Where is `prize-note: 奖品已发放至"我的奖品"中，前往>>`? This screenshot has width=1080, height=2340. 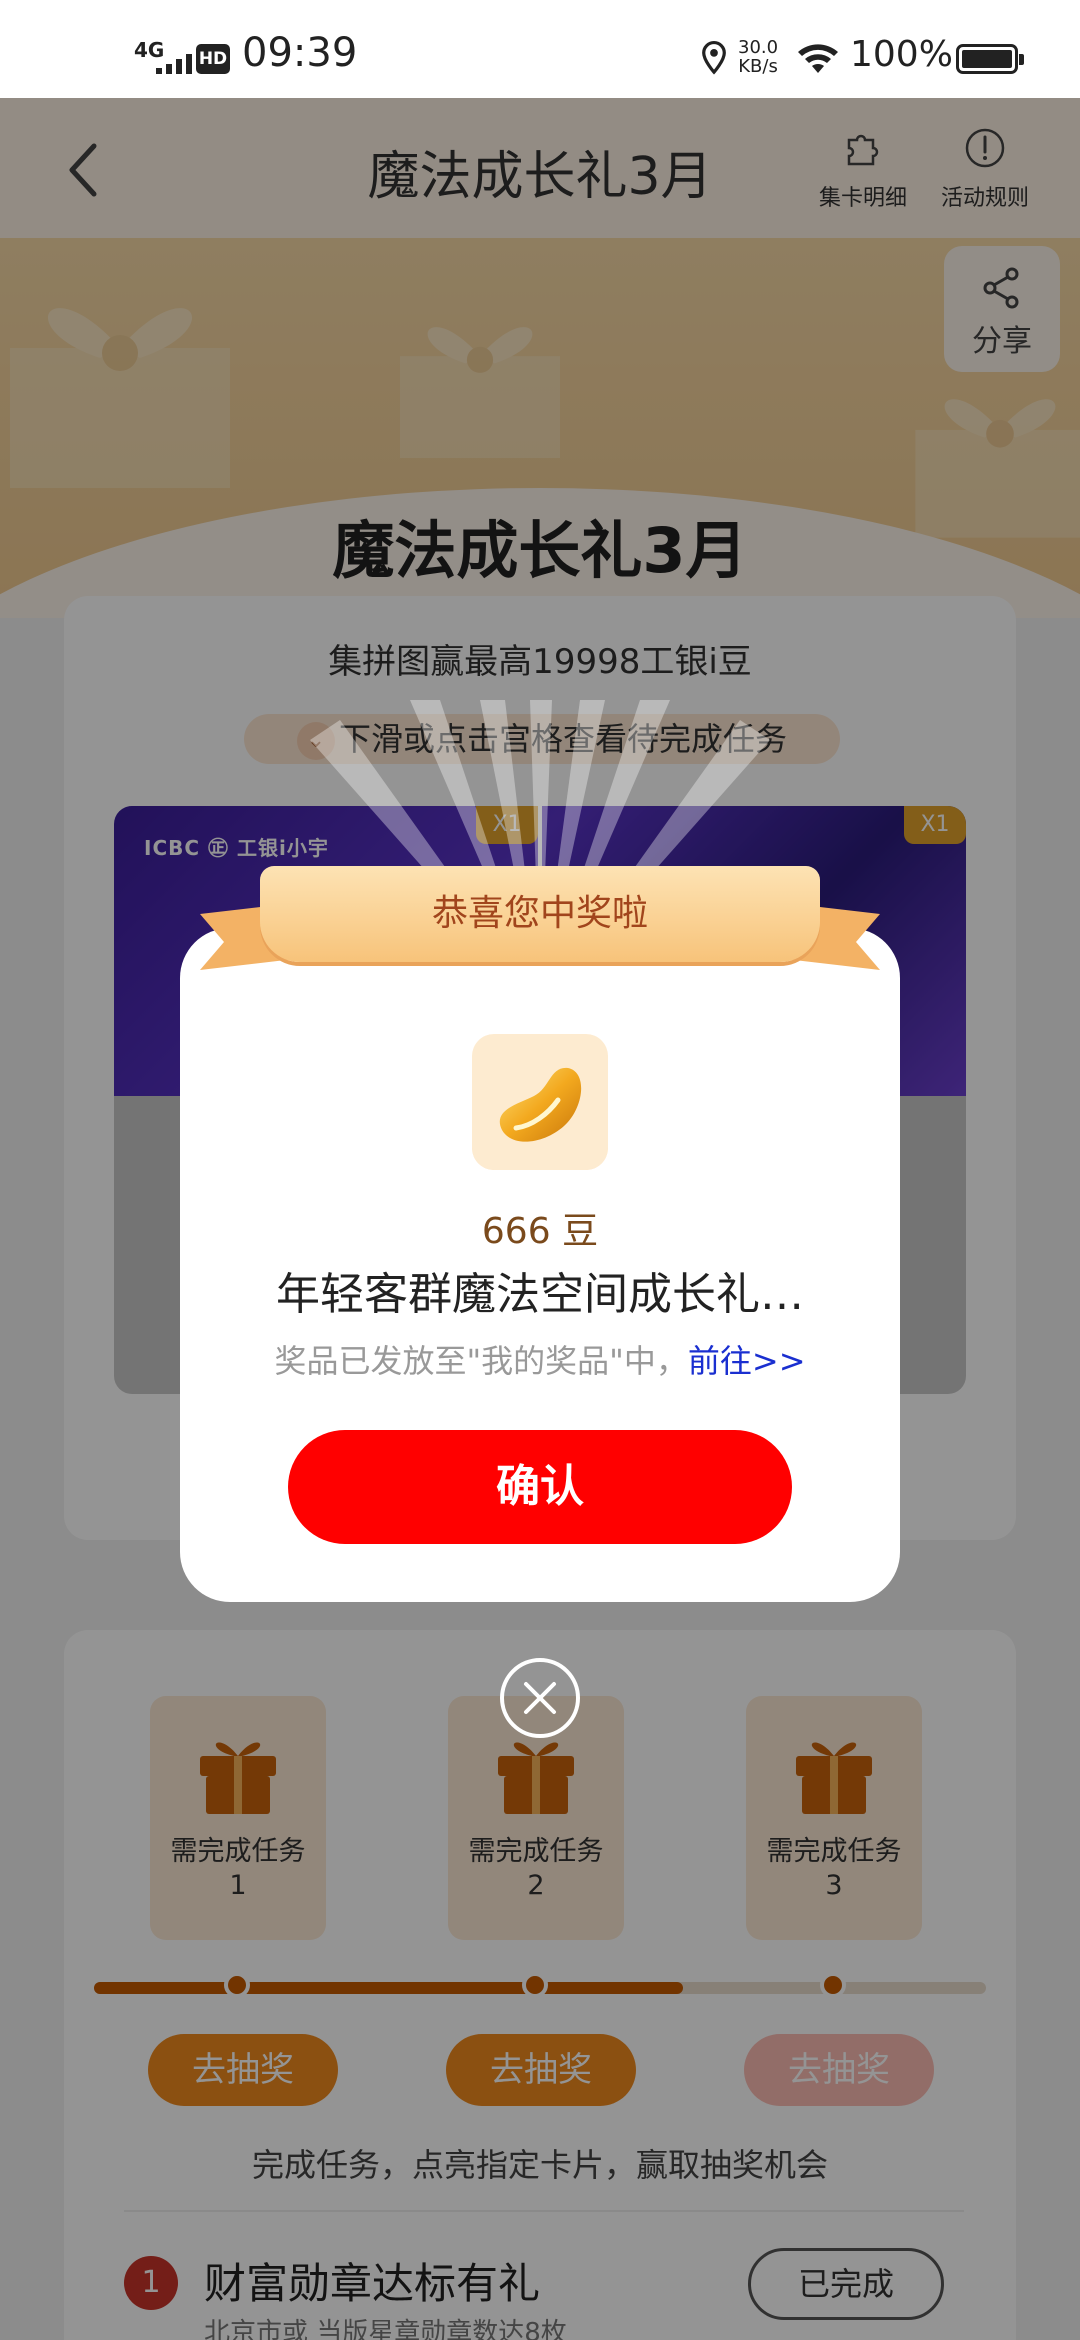 prize-note: 奖品已发放至"我的奖品"中，前往>> is located at coordinates (540, 1359).